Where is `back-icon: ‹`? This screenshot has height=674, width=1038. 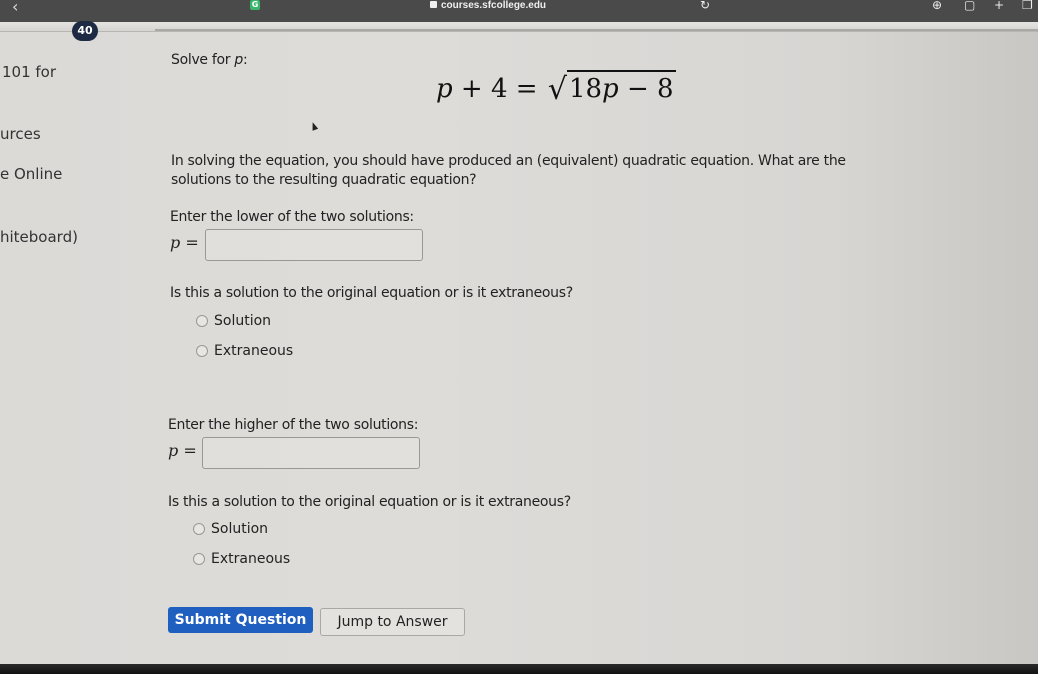
back-icon: ‹ is located at coordinates (15, 8).